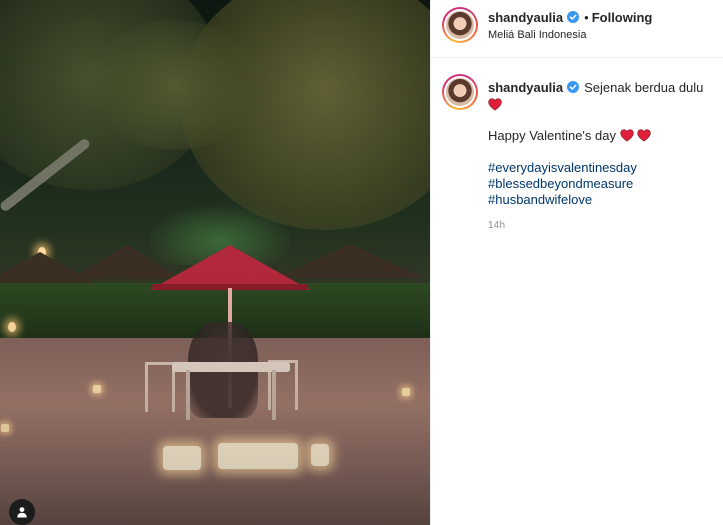 This screenshot has width=723, height=525. I want to click on location-link: Meliá Bali Indonesia, so click(537, 35).